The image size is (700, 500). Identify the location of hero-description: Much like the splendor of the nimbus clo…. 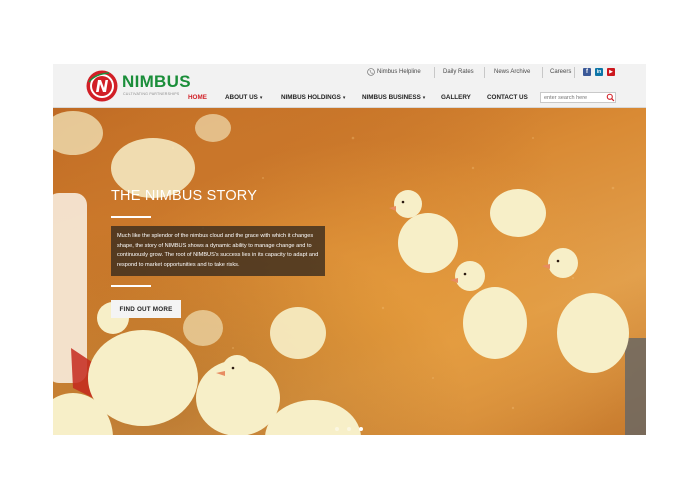
(218, 251).